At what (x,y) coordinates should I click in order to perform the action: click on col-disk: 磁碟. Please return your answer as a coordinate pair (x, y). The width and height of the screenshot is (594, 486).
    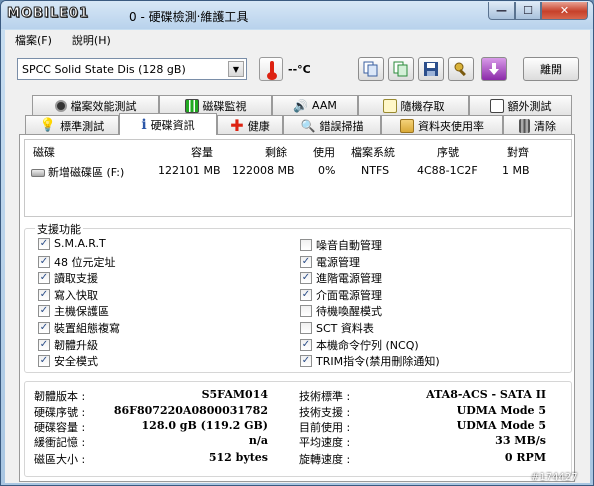
    Looking at the image, I should click on (44, 152).